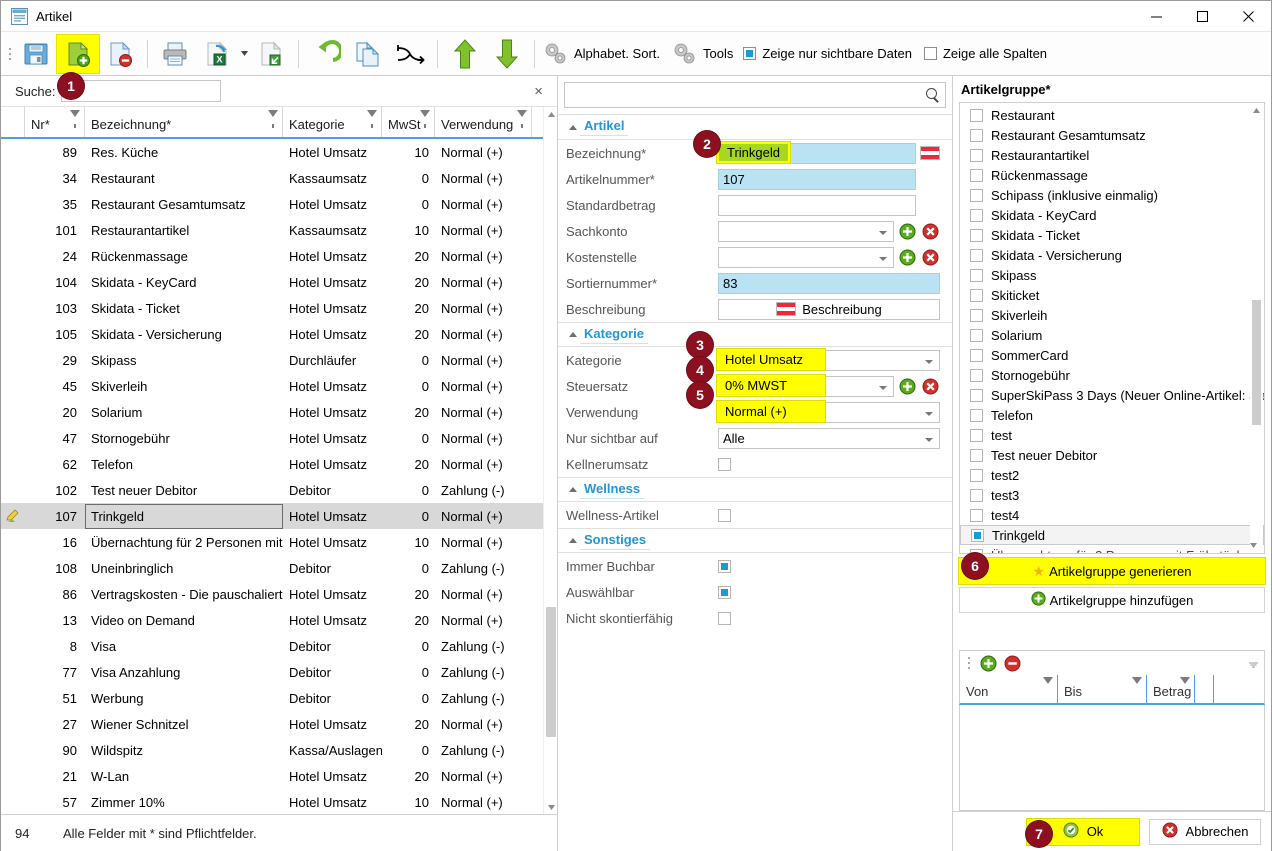 The image size is (1272, 851). I want to click on cell-bezeichnung: Restaurant Gesamtumsatz, so click(184, 204).